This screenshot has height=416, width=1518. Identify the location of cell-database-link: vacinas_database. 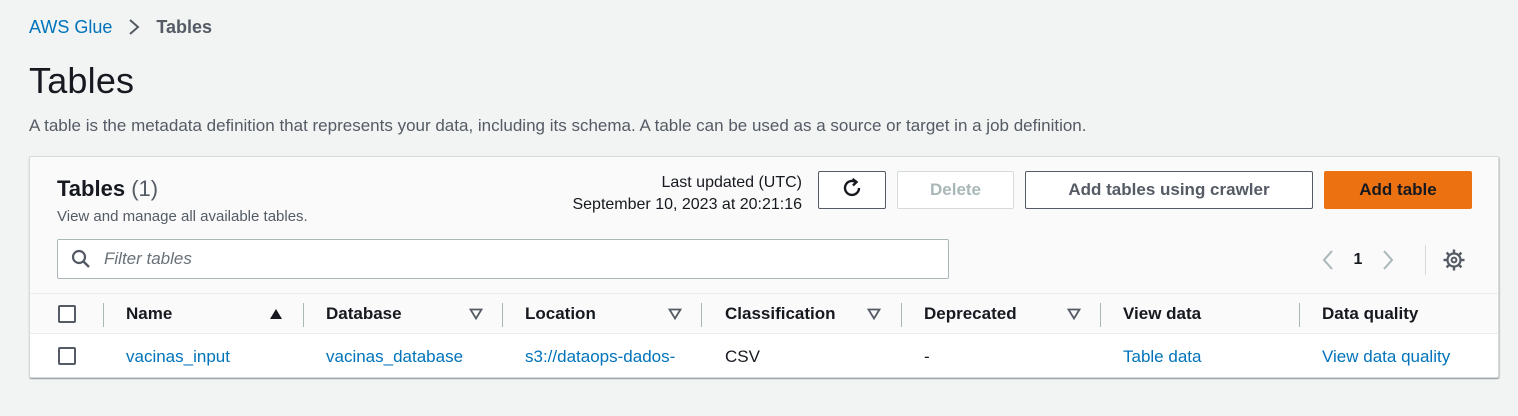
(411, 356).